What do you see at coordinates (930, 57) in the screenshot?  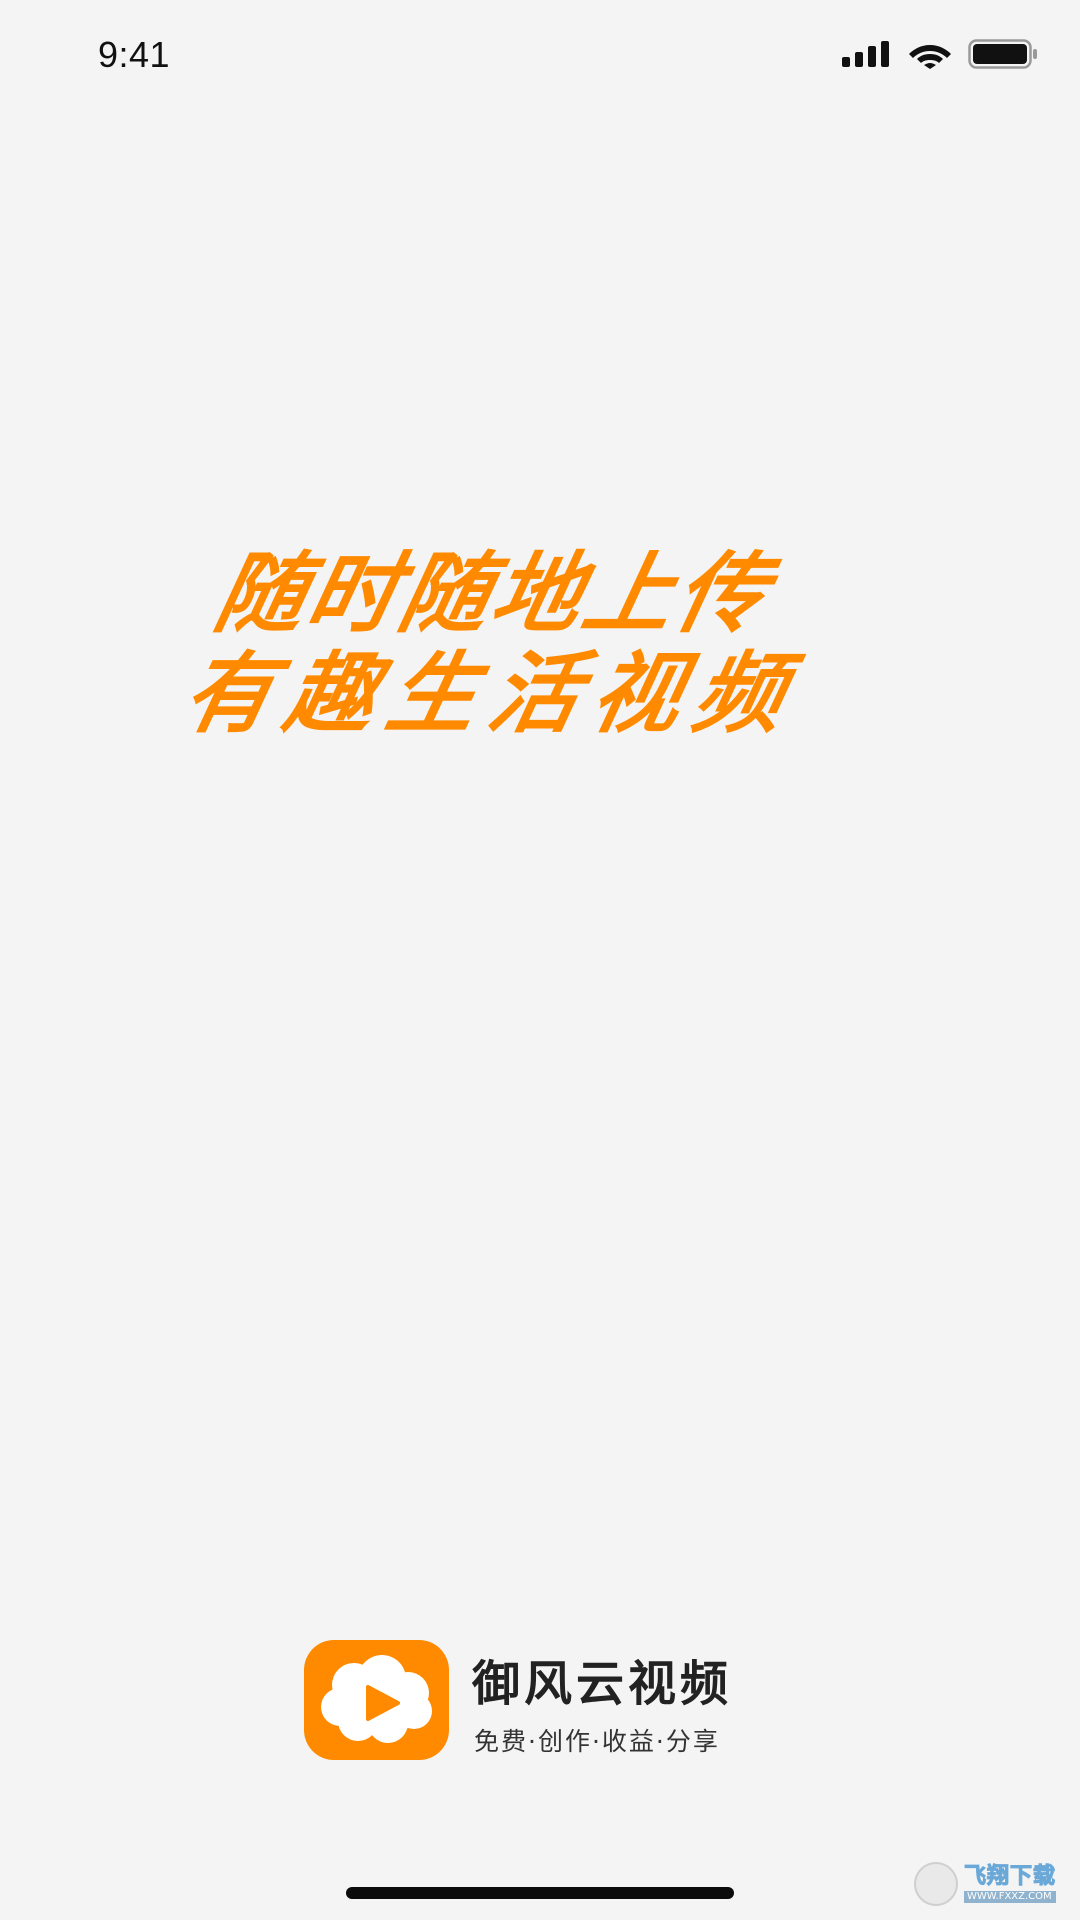 I see `wifi-icon` at bounding box center [930, 57].